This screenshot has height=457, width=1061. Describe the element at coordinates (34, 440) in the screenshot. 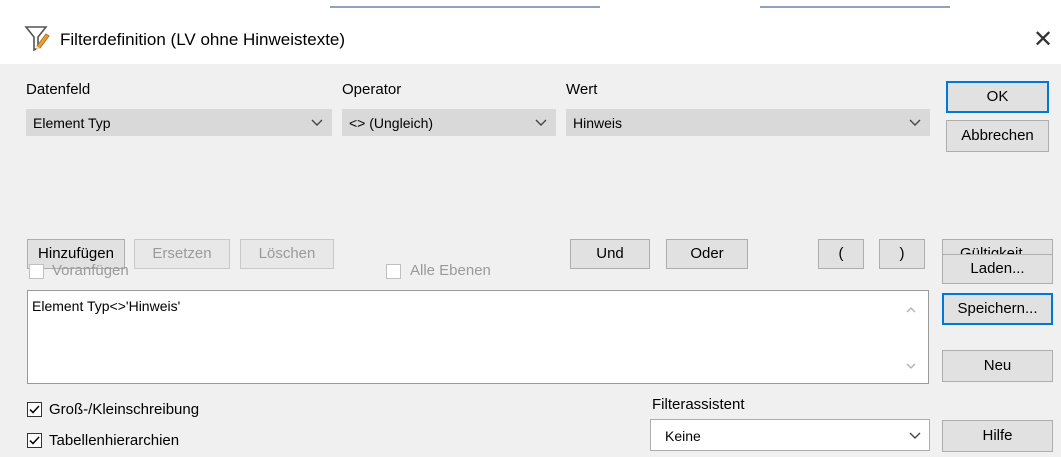

I see `table-hierarchies-checkbox` at that location.